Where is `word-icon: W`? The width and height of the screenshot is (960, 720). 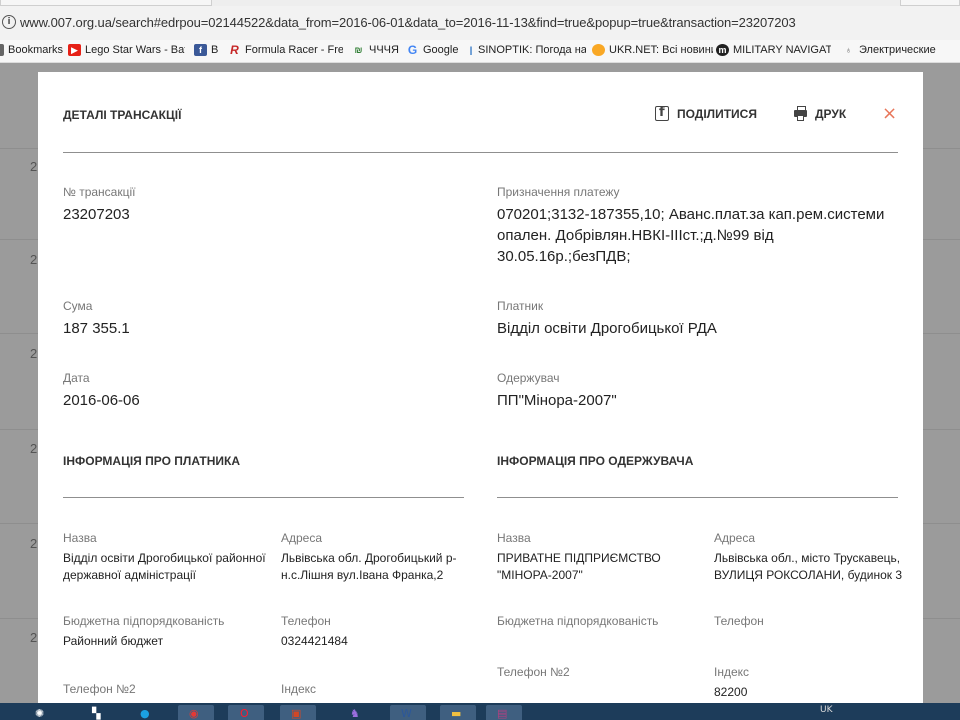 word-icon: W is located at coordinates (408, 712).